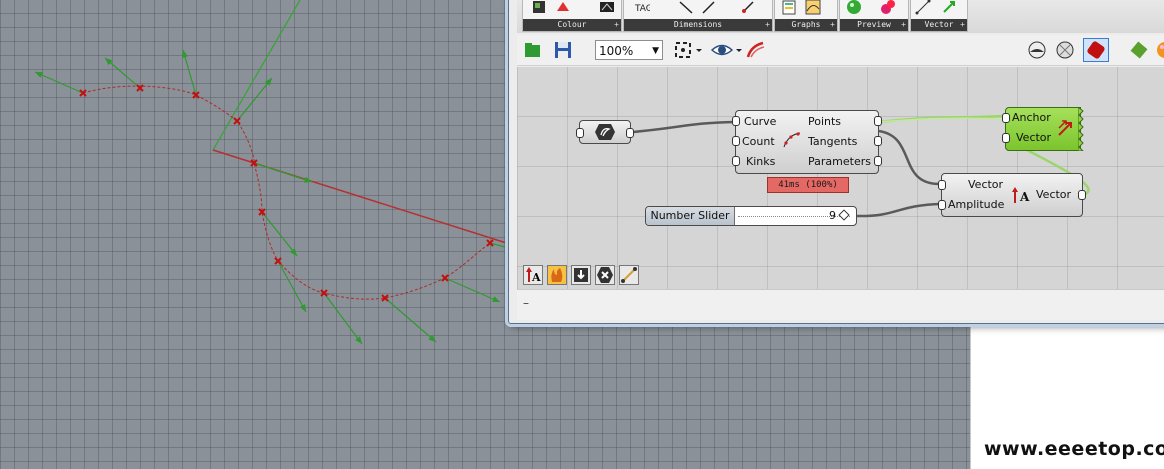 The width and height of the screenshot is (1164, 469). What do you see at coordinates (1031, 117) in the screenshot?
I see `input-label-anchor: Anchor` at bounding box center [1031, 117].